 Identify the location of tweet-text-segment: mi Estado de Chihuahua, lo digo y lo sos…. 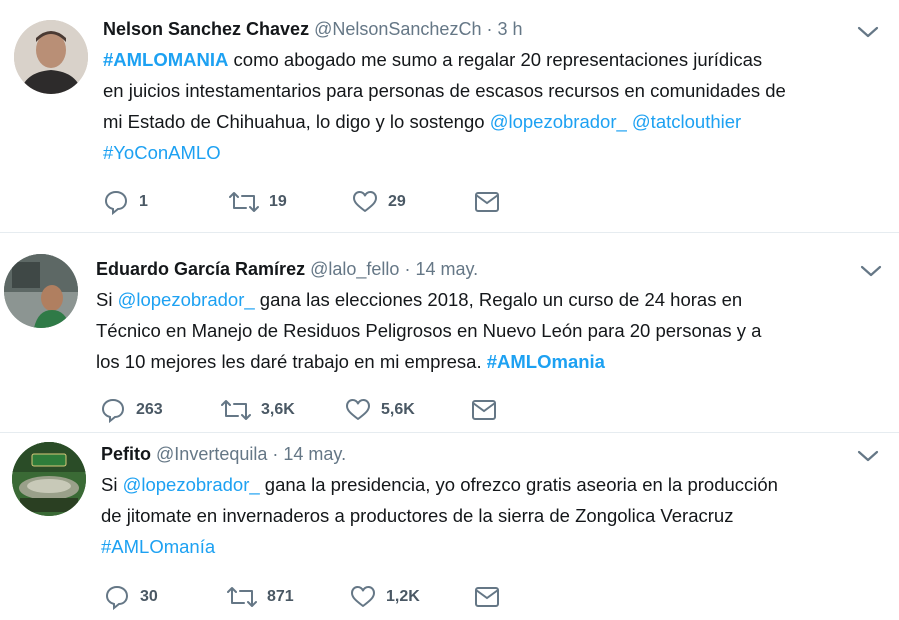
(296, 121).